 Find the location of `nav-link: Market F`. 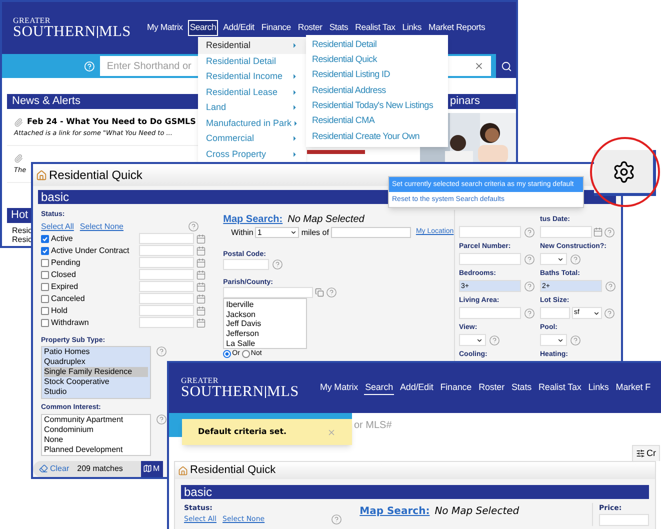

nav-link: Market F is located at coordinates (633, 388).